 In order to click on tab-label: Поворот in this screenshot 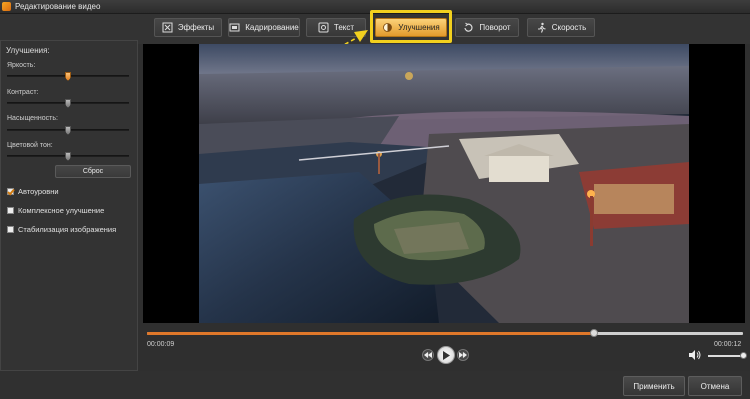, I will do `click(495, 27)`.